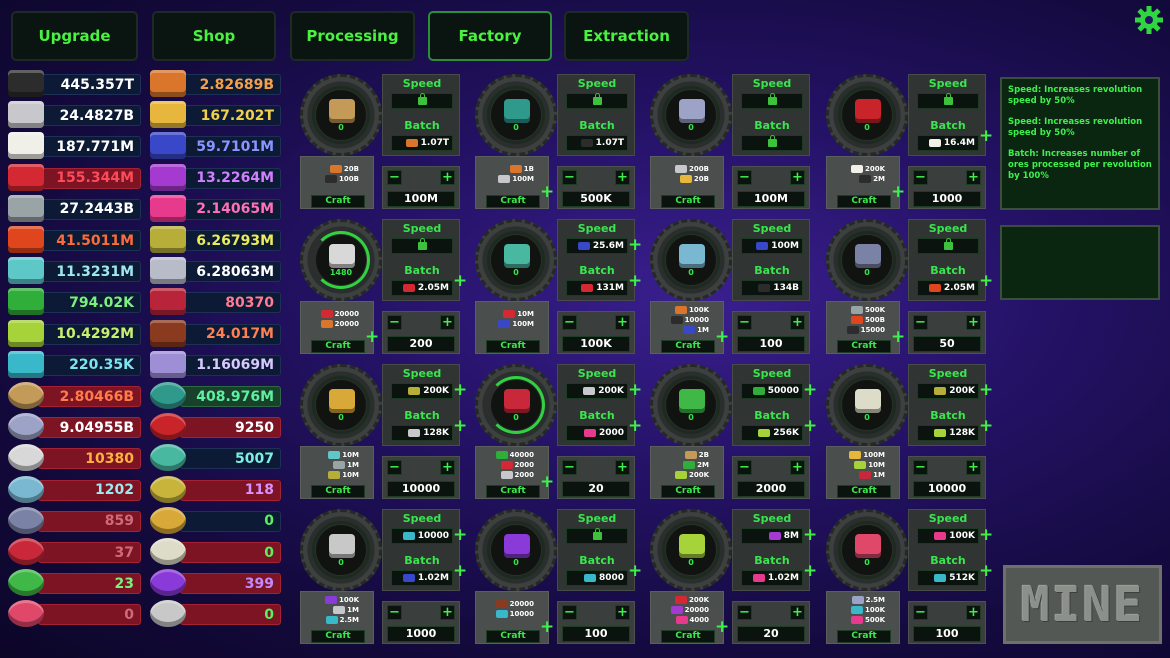  What do you see at coordinates (1082, 604) in the screenshot?
I see `mine-button: MINE` at bounding box center [1082, 604].